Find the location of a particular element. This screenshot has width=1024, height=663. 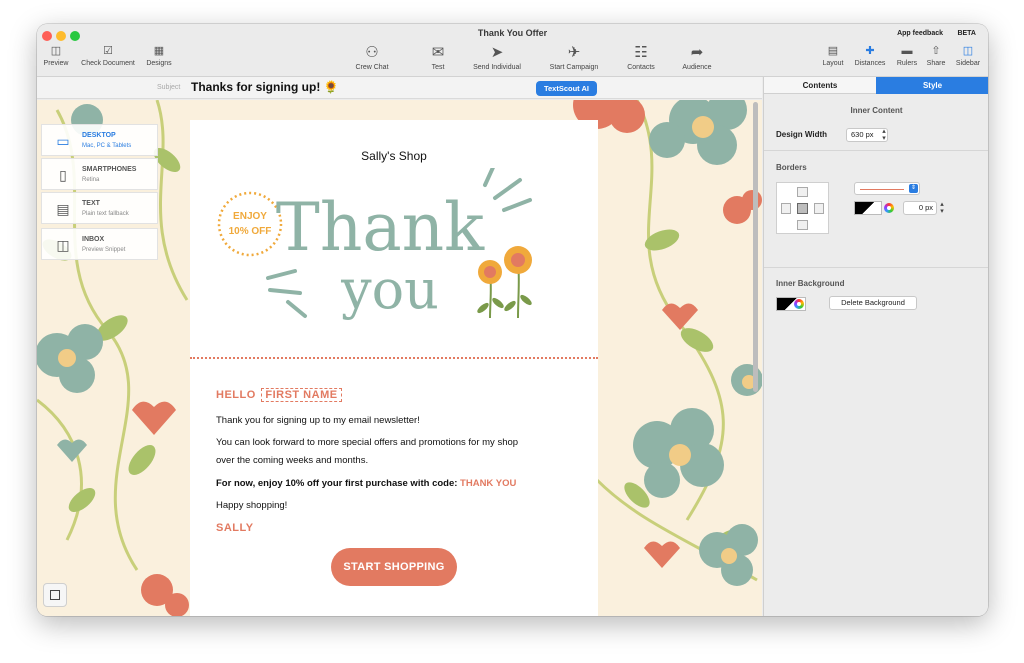

signpost-icon: ➦ is located at coordinates (697, 52).